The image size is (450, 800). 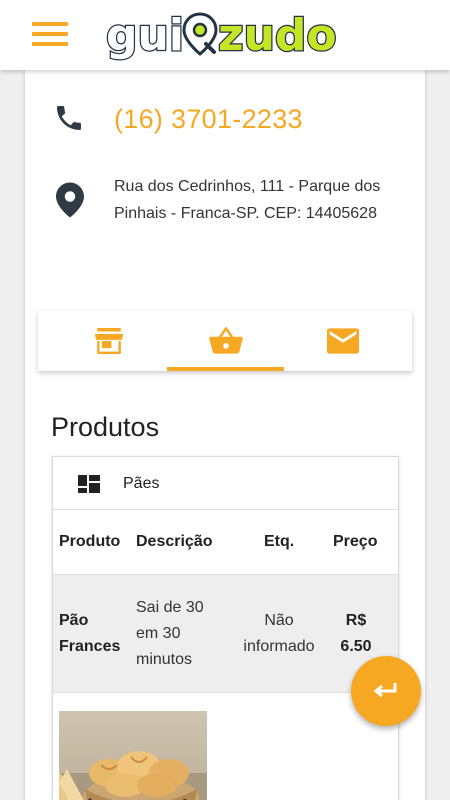 I want to click on tab-contact, so click(x=342, y=341).